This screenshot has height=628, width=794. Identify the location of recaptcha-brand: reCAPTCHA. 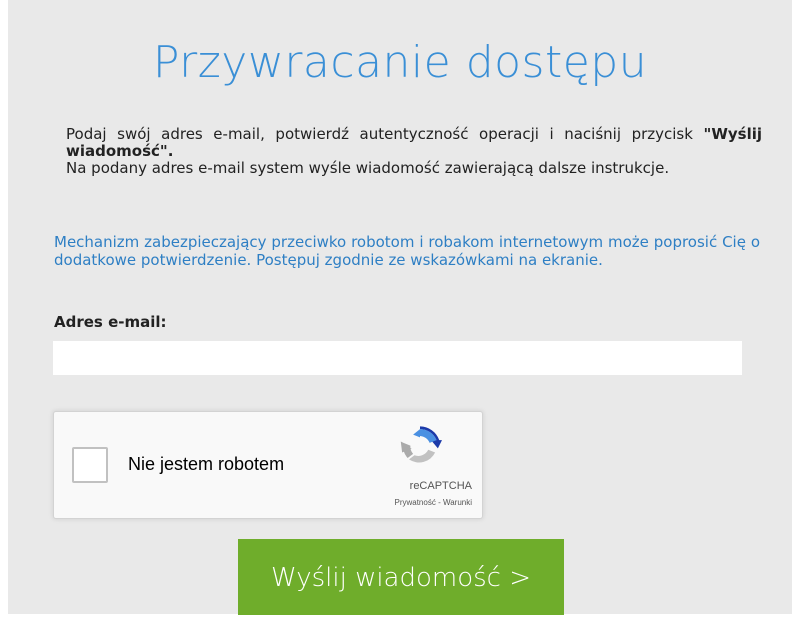
(440, 486).